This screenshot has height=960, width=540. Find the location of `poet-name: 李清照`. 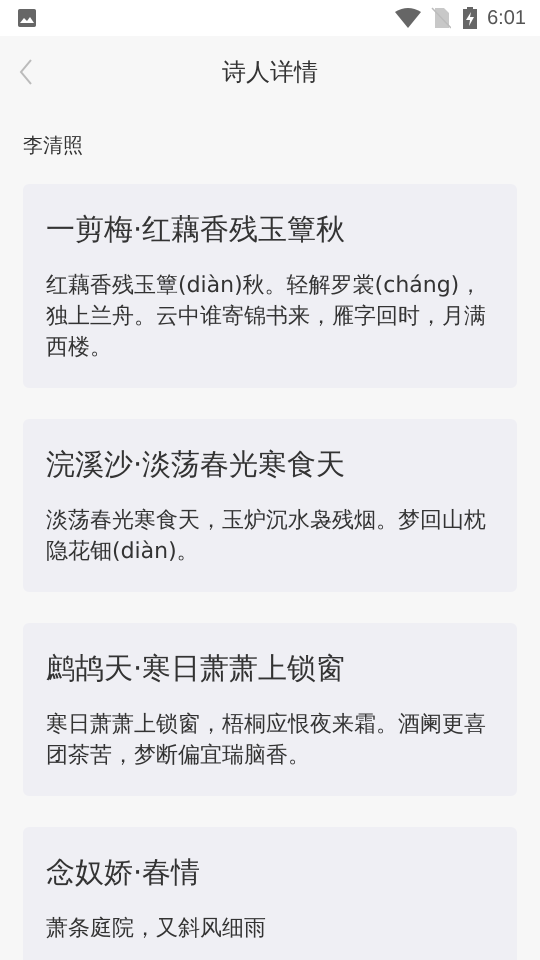

poet-name: 李清照 is located at coordinates (53, 145).